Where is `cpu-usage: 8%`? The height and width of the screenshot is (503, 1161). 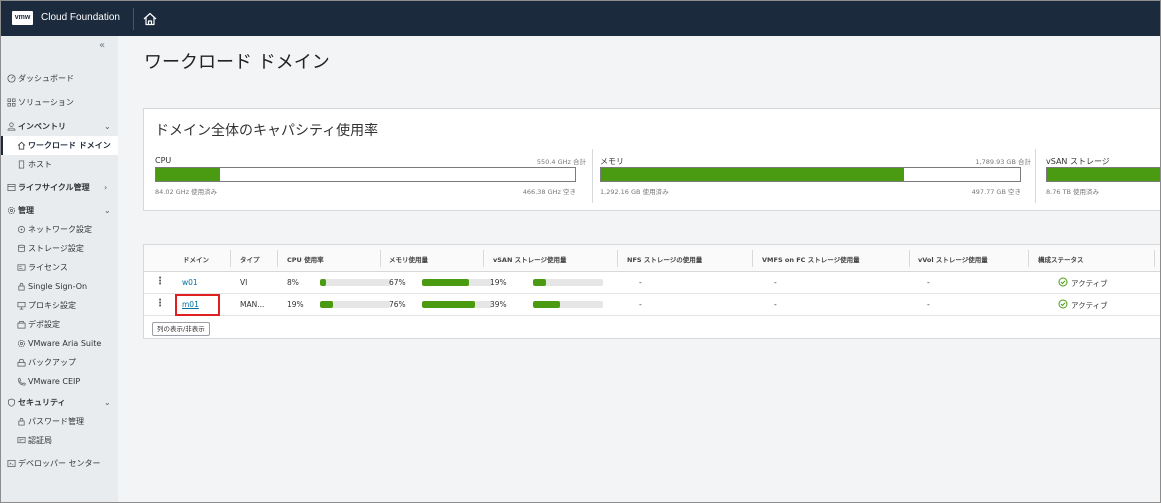
cpu-usage: 8% is located at coordinates (293, 282).